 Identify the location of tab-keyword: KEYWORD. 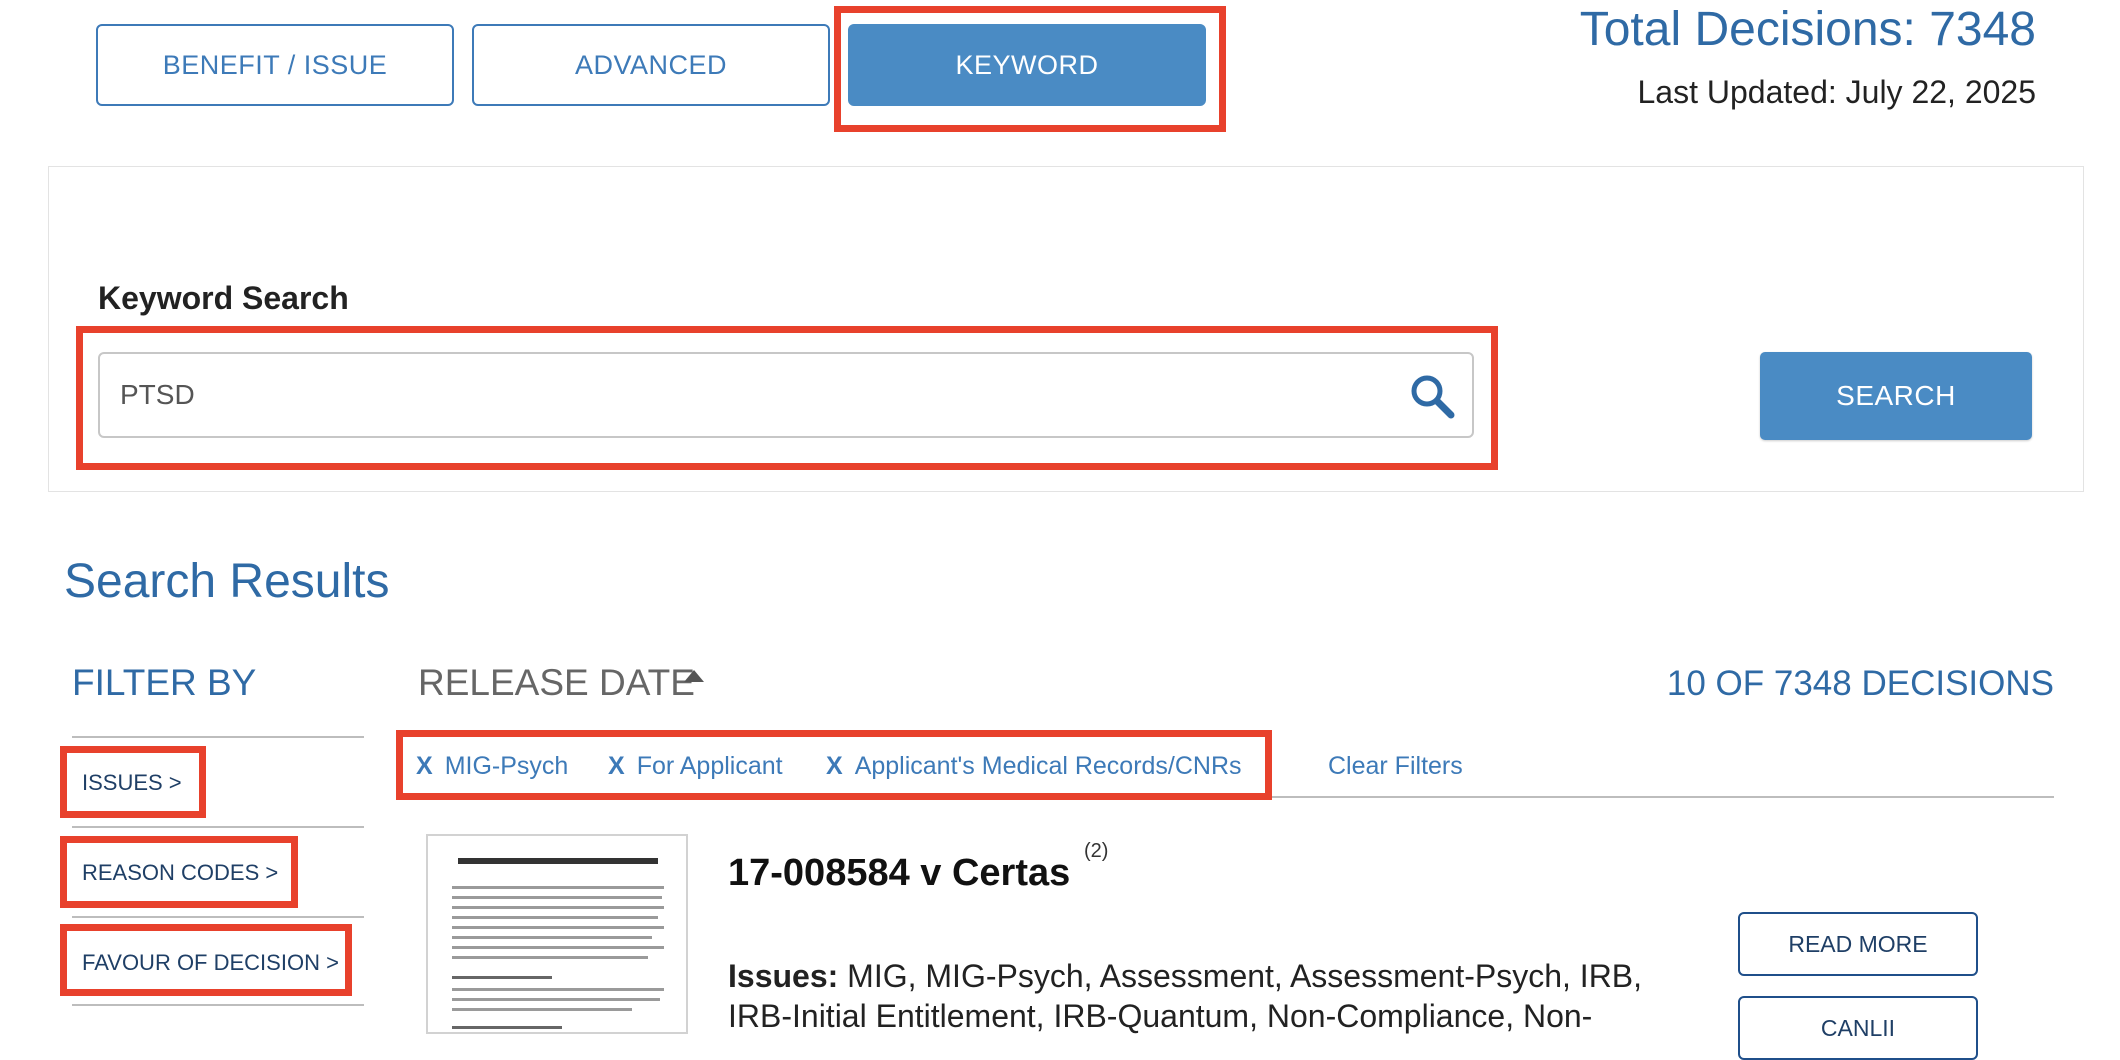
(1027, 65).